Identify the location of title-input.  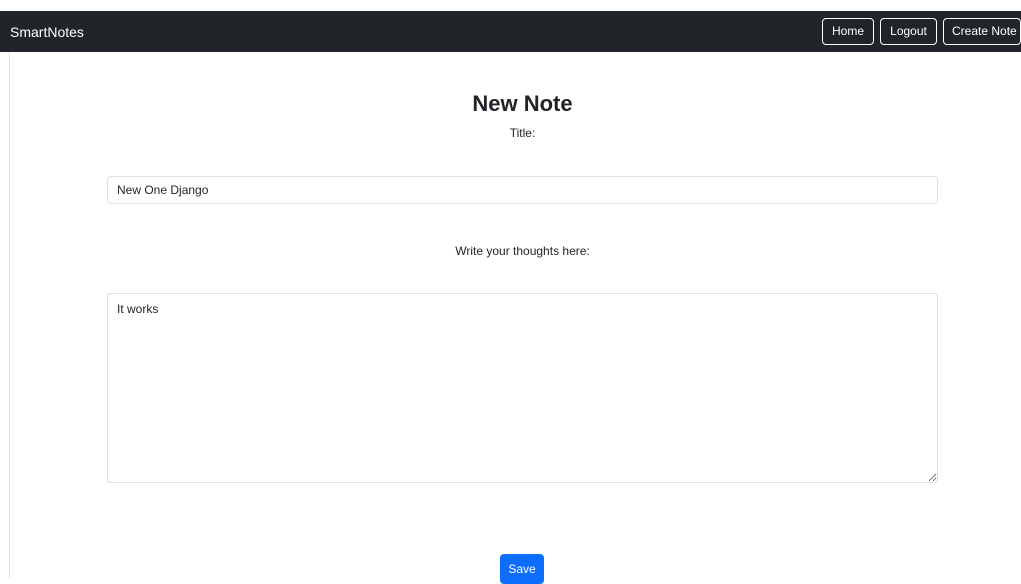
(522, 190).